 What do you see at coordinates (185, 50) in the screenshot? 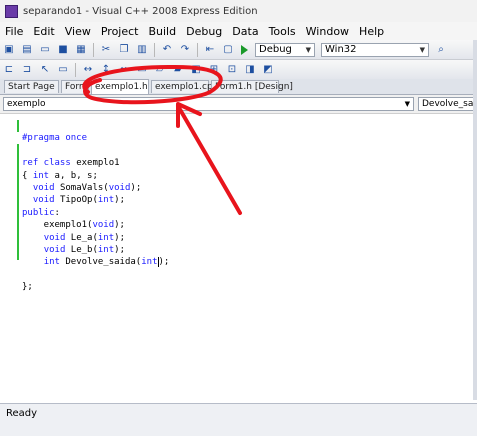
I see `redo-icon: ↷` at bounding box center [185, 50].